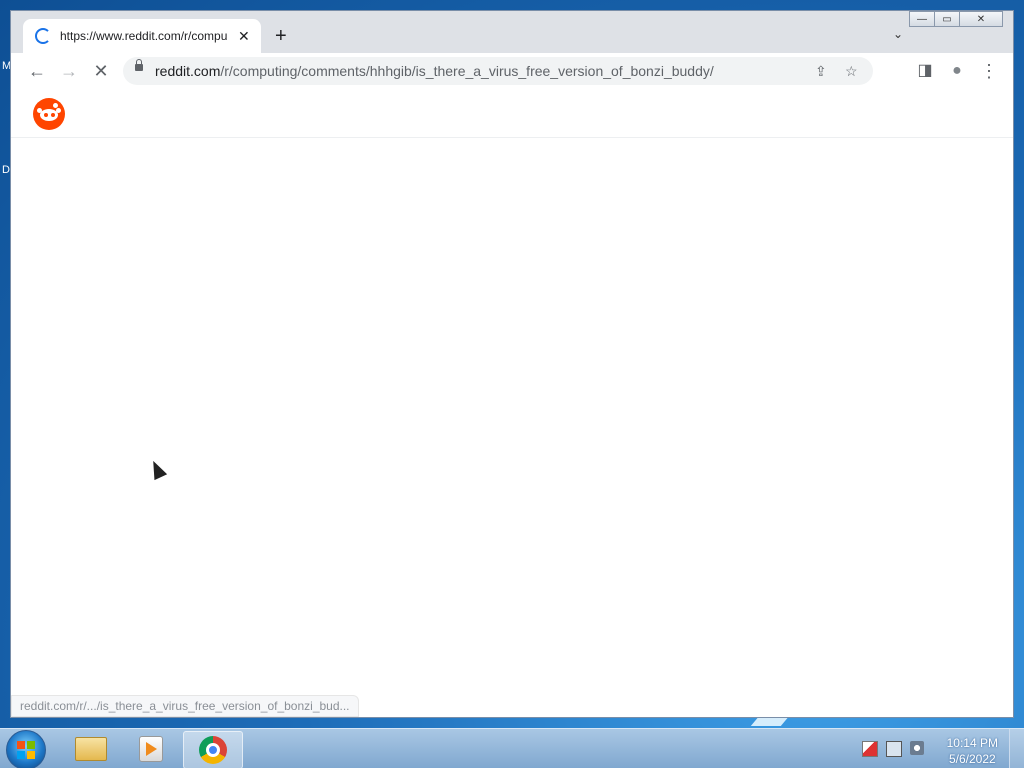 The width and height of the screenshot is (1024, 768). What do you see at coordinates (139, 65) in the screenshot?
I see `lock-icon` at bounding box center [139, 65].